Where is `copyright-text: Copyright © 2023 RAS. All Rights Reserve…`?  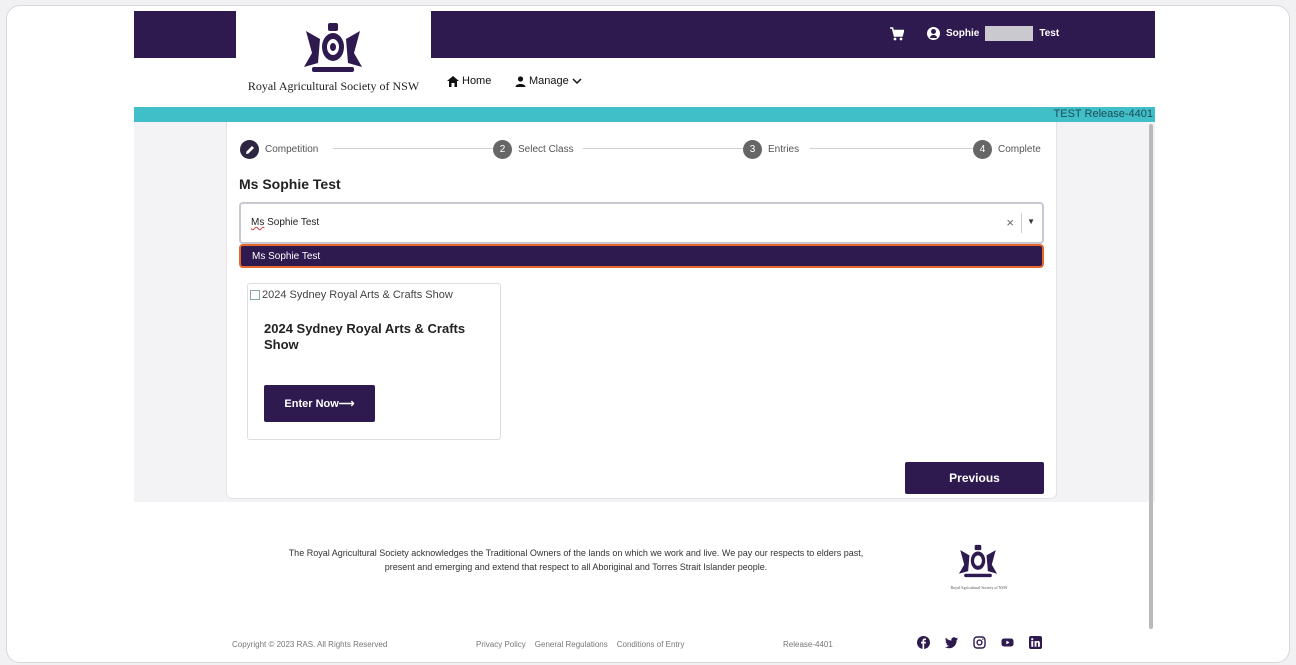
copyright-text: Copyright © 2023 RAS. All Rights Reserve… is located at coordinates (310, 644).